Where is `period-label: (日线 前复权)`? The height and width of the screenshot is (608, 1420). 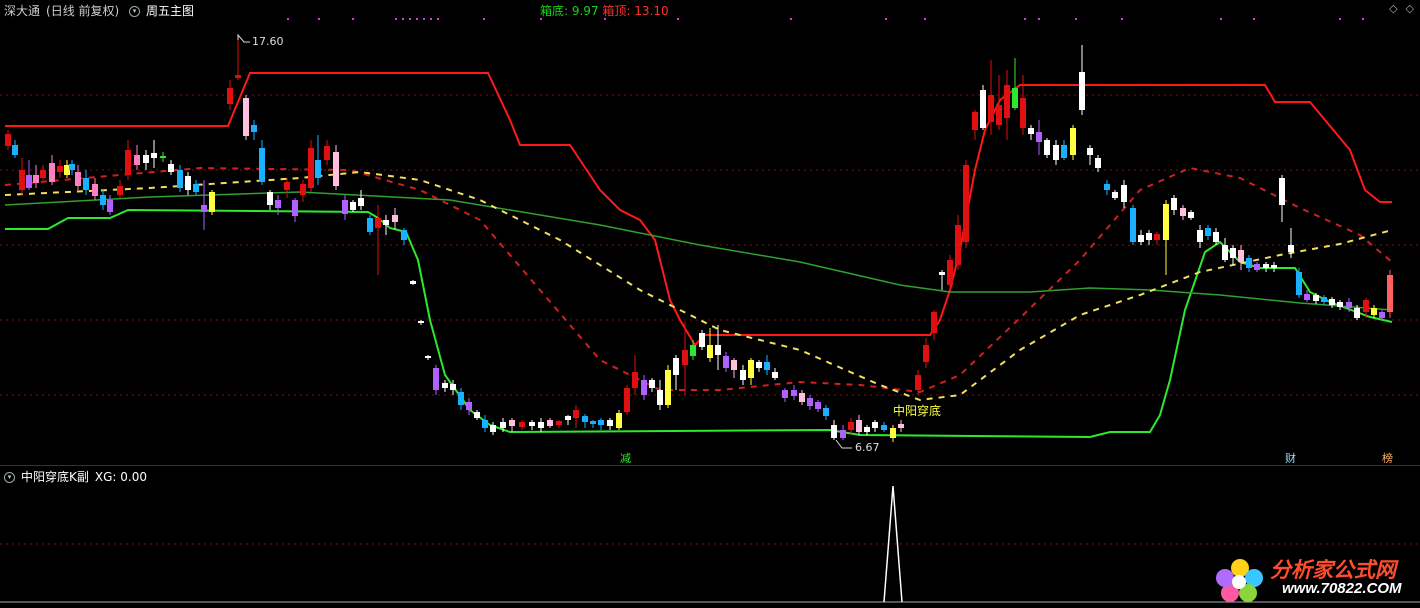 period-label: (日线 前复权) is located at coordinates (83, 11).